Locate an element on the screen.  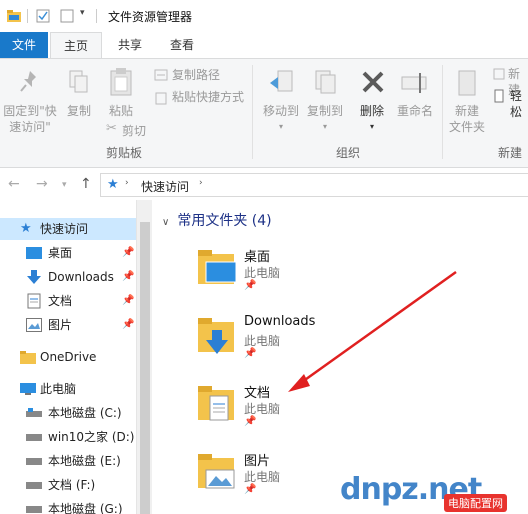
delete-label: 删除 is located at coordinates (371, 111).